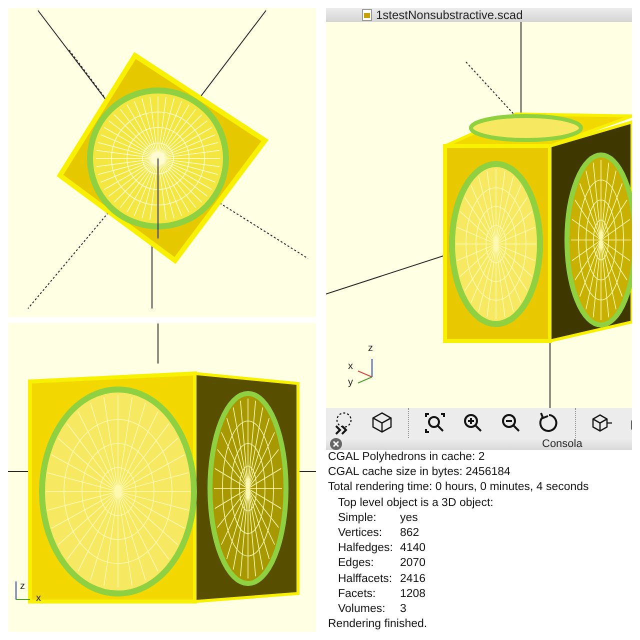 This screenshot has height=640, width=640. What do you see at coordinates (409, 518) in the screenshot?
I see `console-value: yes` at bounding box center [409, 518].